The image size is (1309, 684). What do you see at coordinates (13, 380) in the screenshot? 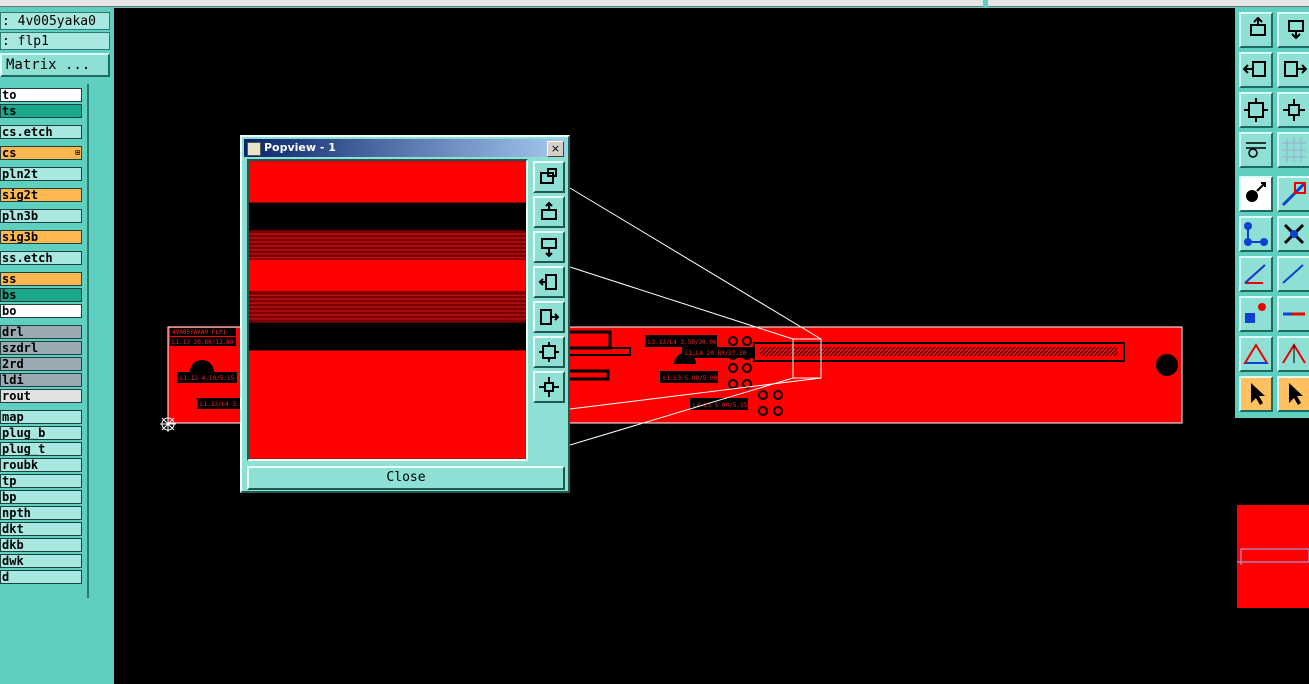
I see `layer-label: ldi` at bounding box center [13, 380].